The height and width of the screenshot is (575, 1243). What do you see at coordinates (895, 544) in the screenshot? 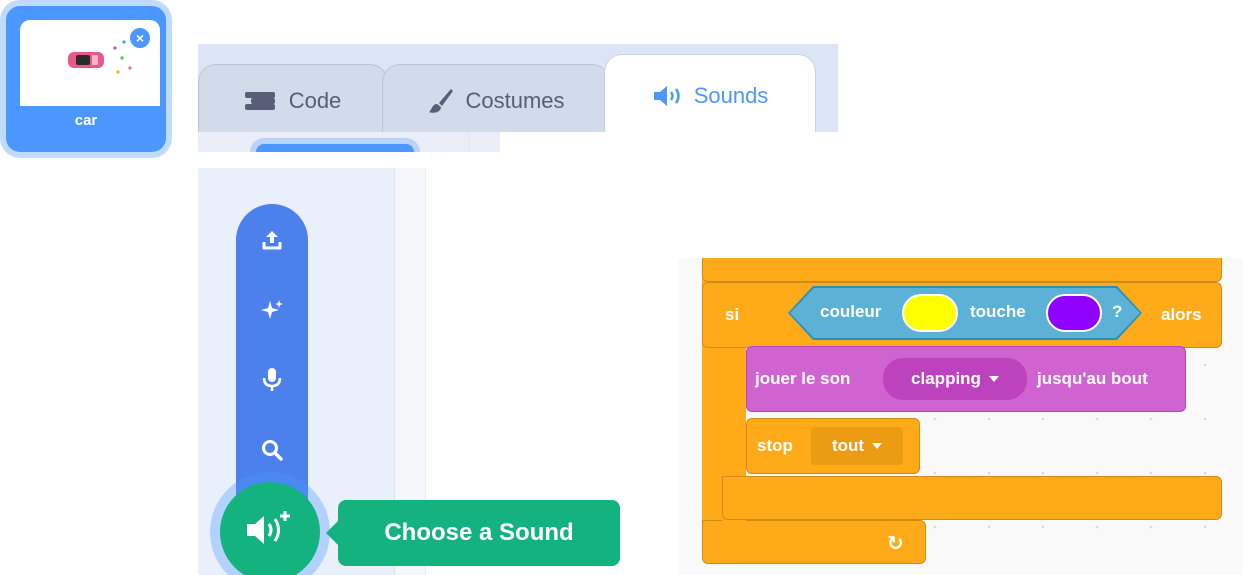
I see `loop-arrow-icon: ↻` at bounding box center [895, 544].